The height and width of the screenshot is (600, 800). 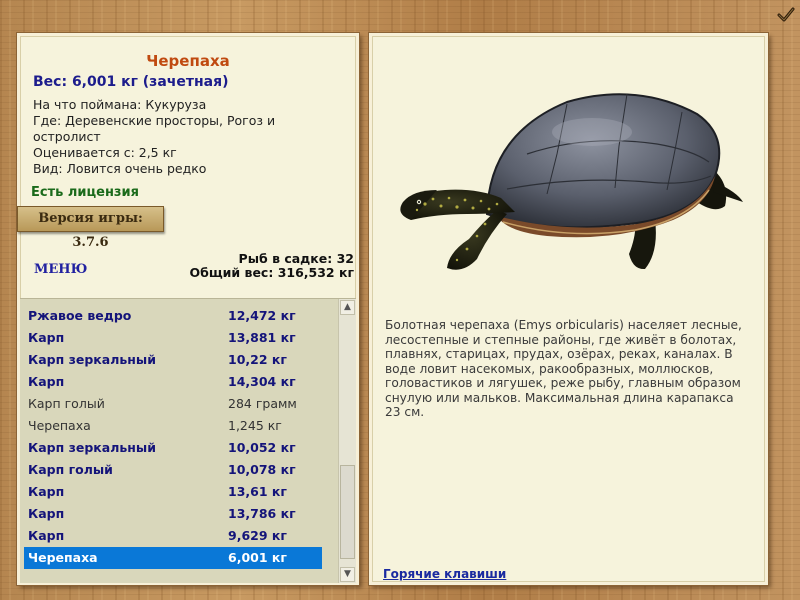 I want to click on price-threshold-info: Оценивается с: 2,5 кг, so click(x=105, y=152).